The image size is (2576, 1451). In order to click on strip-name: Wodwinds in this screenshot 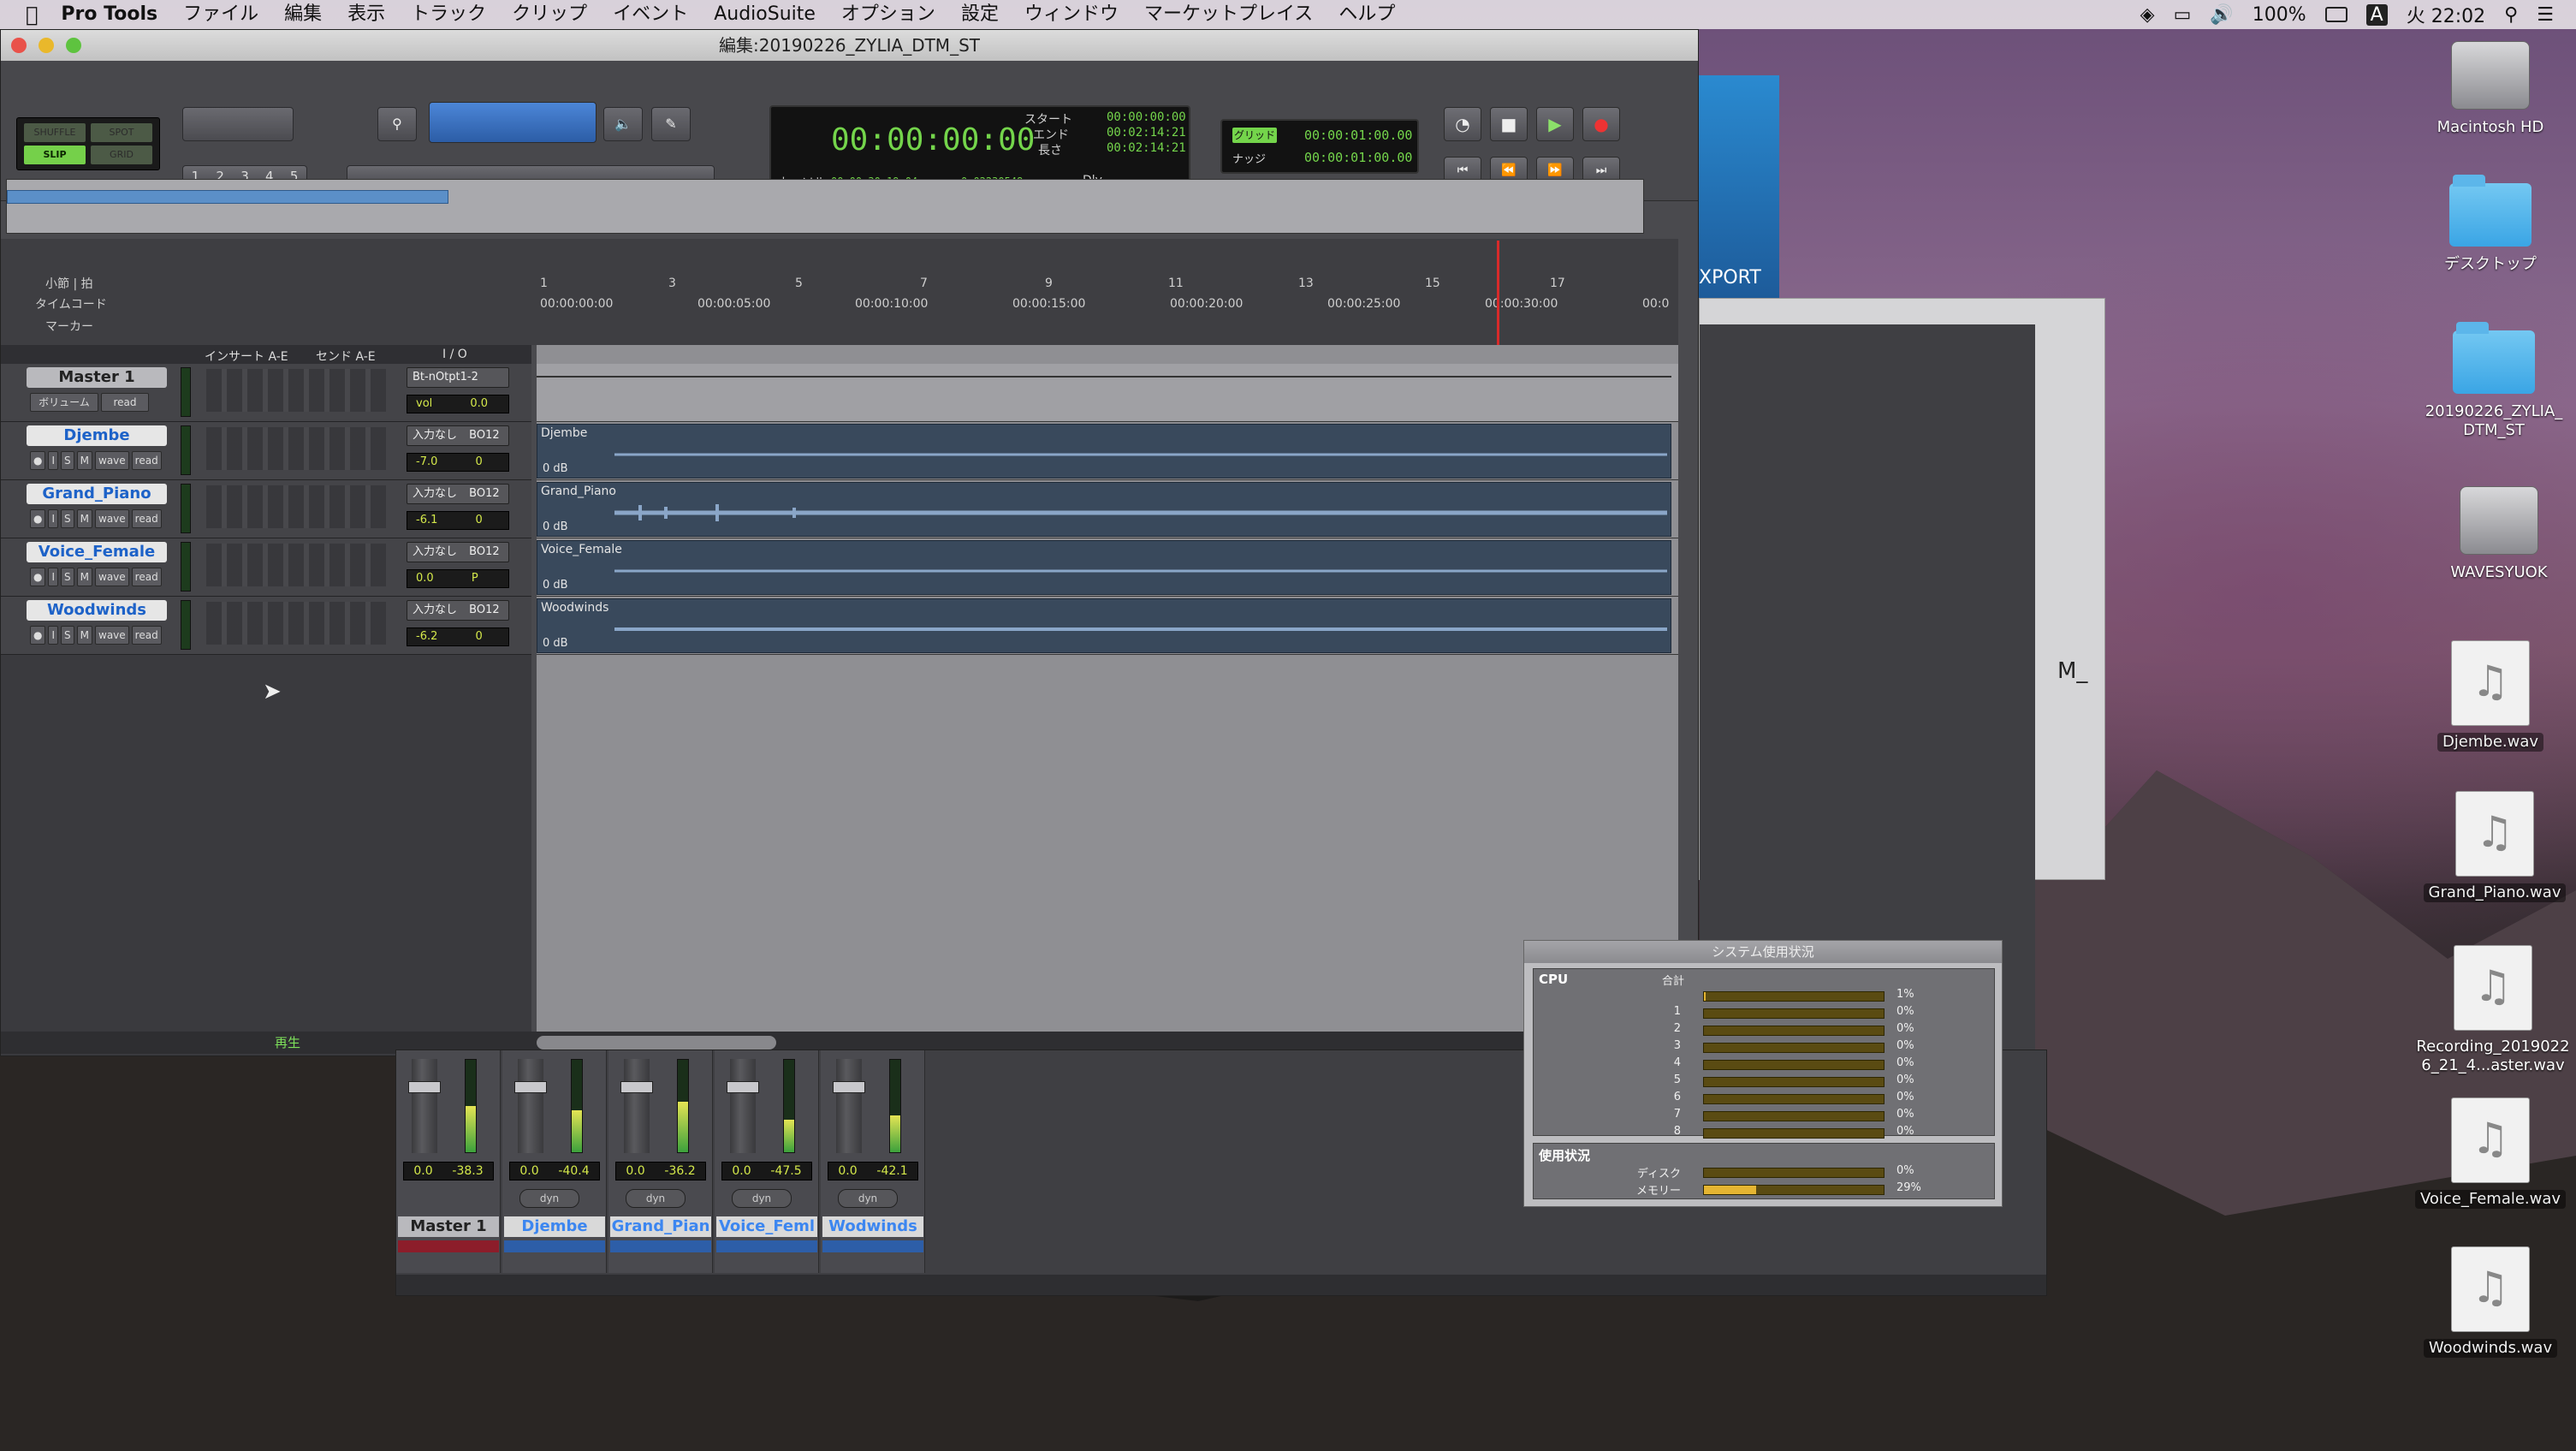, I will do `click(872, 1226)`.